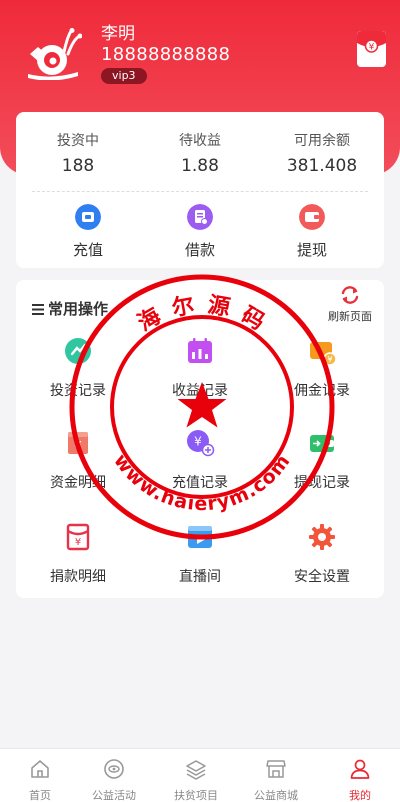 This screenshot has width=400, height=802. What do you see at coordinates (200, 368) in the screenshot?
I see `income-record-item: 收益记录` at bounding box center [200, 368].